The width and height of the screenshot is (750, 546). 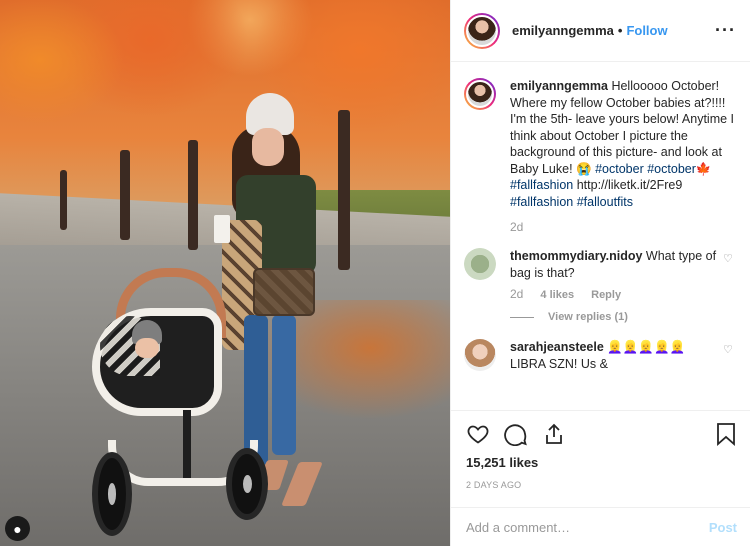 What do you see at coordinates (516, 434) in the screenshot?
I see `comment-icon` at bounding box center [516, 434].